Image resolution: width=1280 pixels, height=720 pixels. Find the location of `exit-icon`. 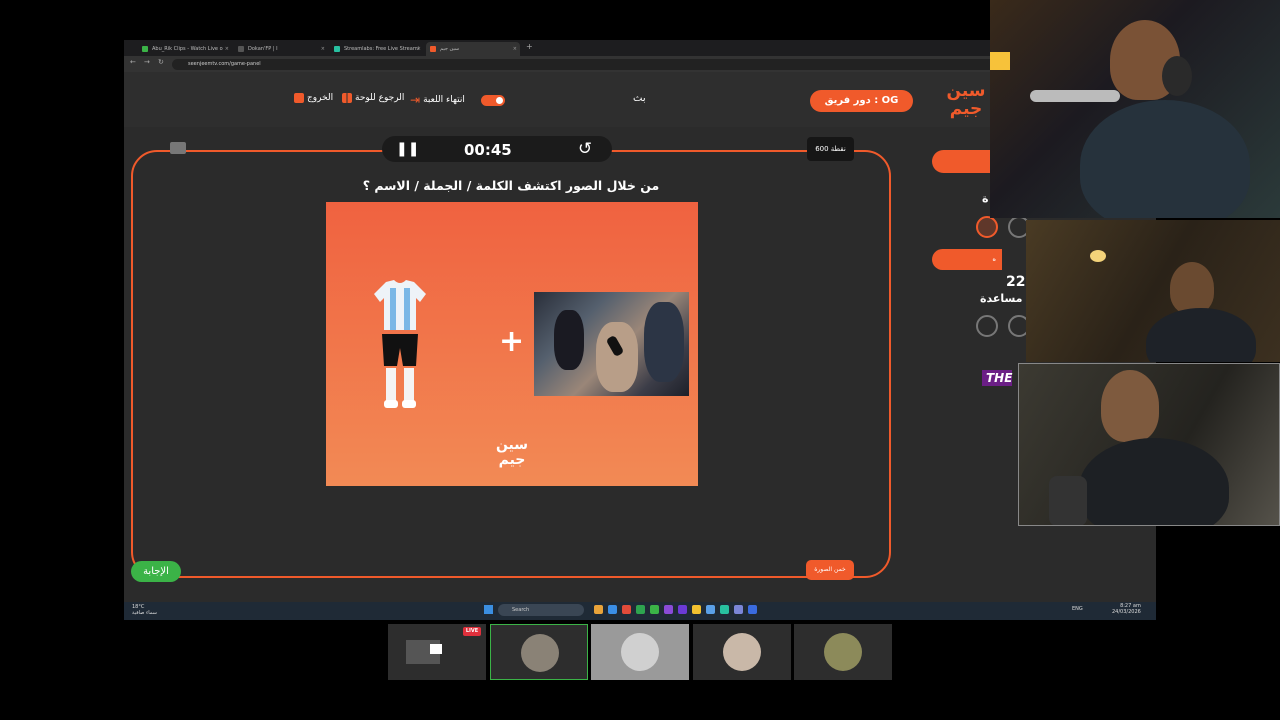

exit-icon is located at coordinates (299, 98).